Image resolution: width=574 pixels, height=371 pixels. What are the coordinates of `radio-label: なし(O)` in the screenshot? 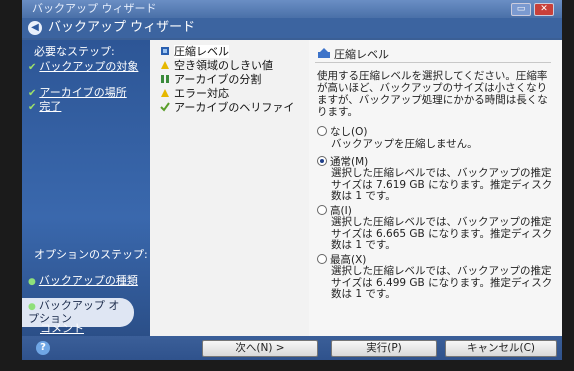 It's located at (349, 132).